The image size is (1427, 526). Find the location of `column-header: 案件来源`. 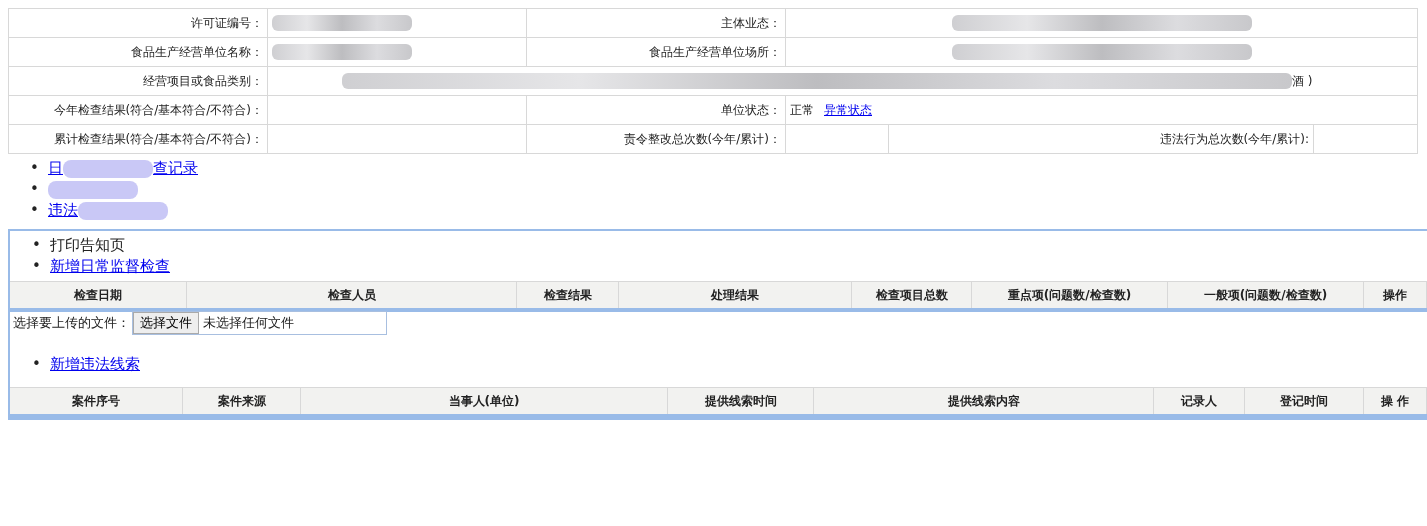

column-header: 案件来源 is located at coordinates (242, 401).